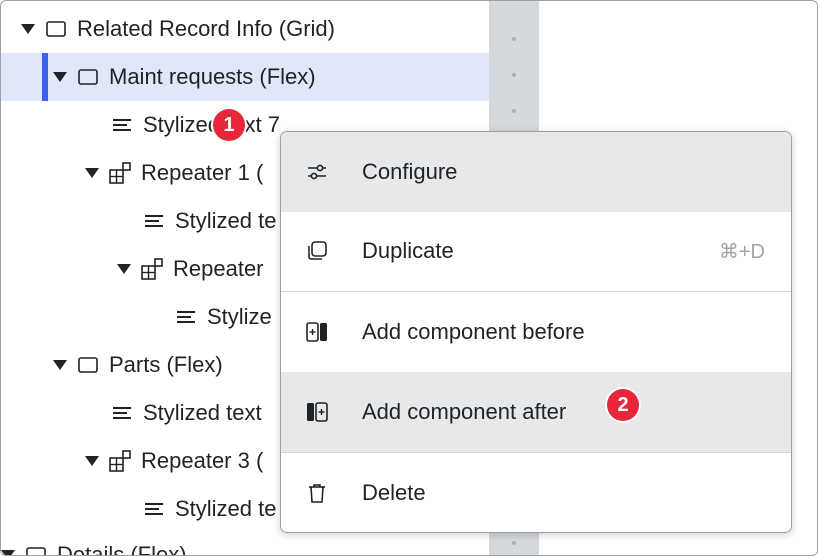 Image resolution: width=818 pixels, height=556 pixels. I want to click on menu-item-configure: Configure, so click(536, 172).